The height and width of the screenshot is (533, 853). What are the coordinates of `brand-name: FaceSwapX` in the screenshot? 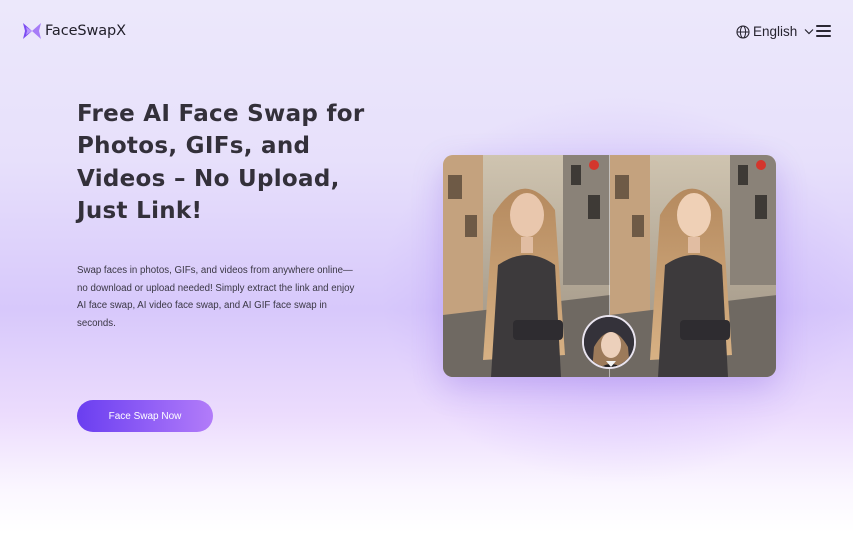 It's located at (85, 31).